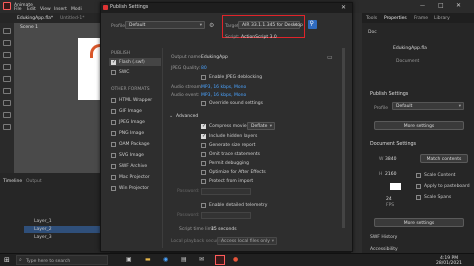 Image resolution: width=474 pixels, height=266 pixels. I want to click on tab-library: Library, so click(442, 18).